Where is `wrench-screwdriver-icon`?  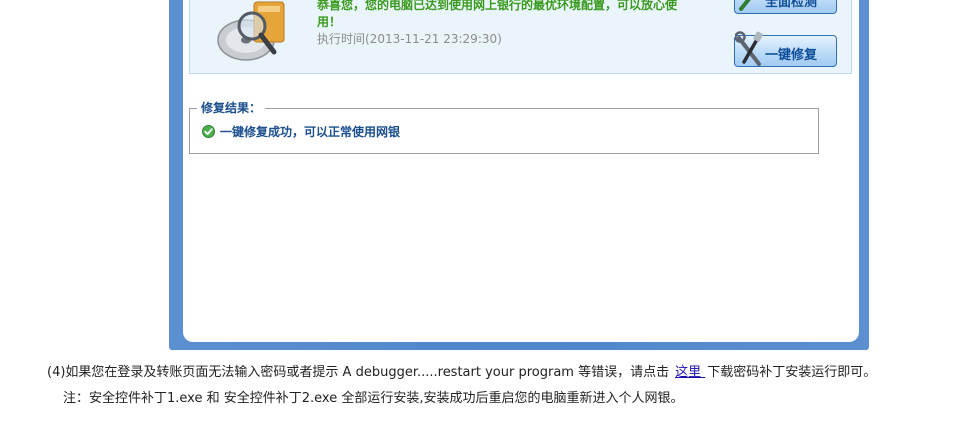
wrench-screwdriver-icon is located at coordinates (749, 48).